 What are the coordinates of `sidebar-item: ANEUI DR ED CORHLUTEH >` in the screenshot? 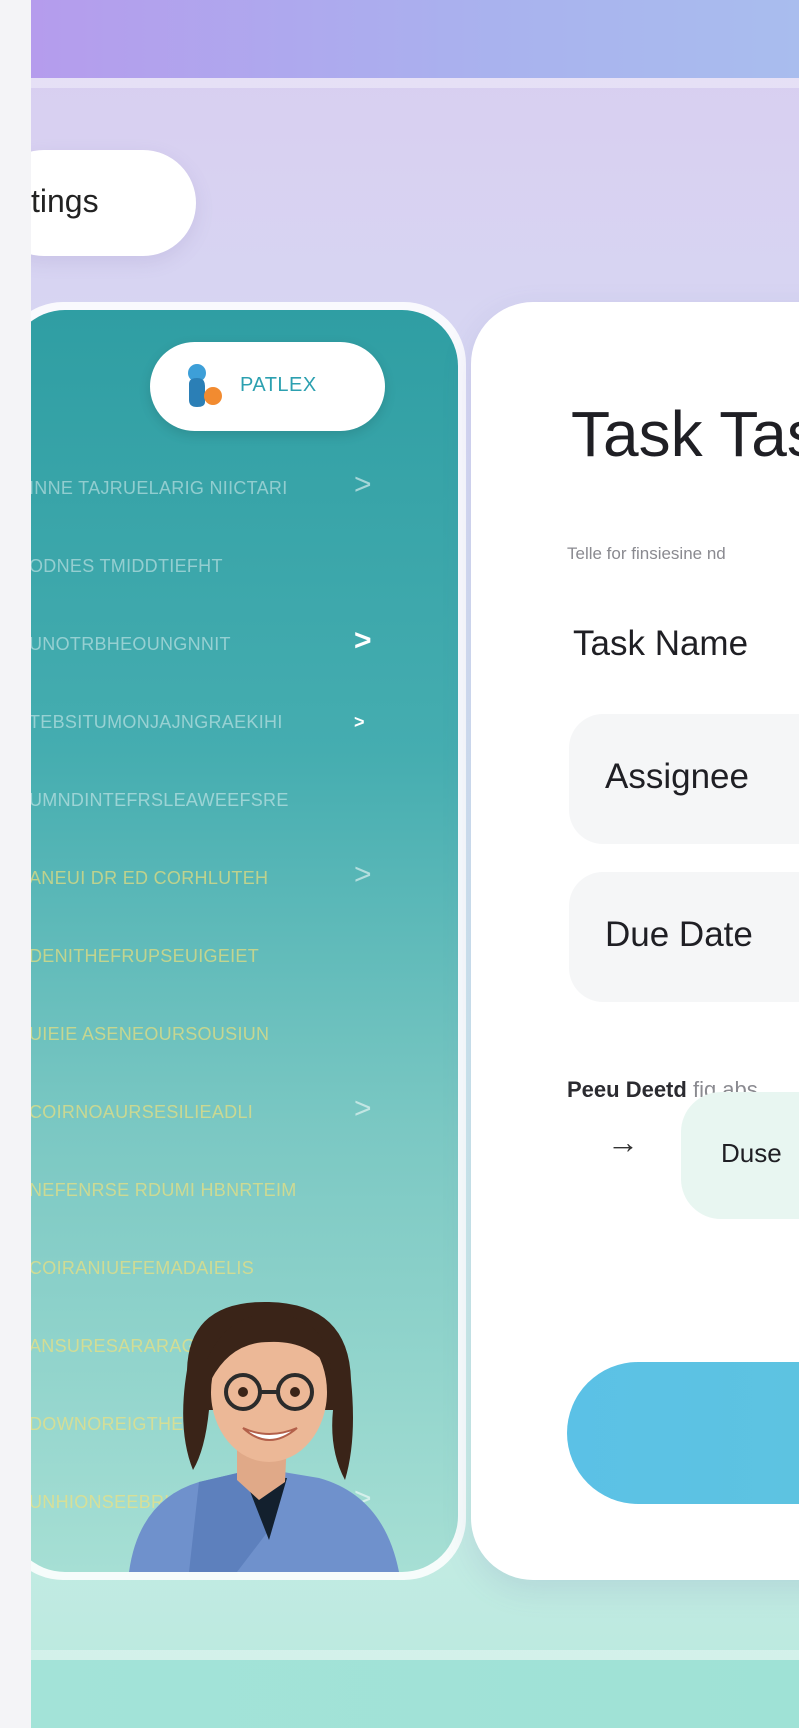 It's located at (244, 879).